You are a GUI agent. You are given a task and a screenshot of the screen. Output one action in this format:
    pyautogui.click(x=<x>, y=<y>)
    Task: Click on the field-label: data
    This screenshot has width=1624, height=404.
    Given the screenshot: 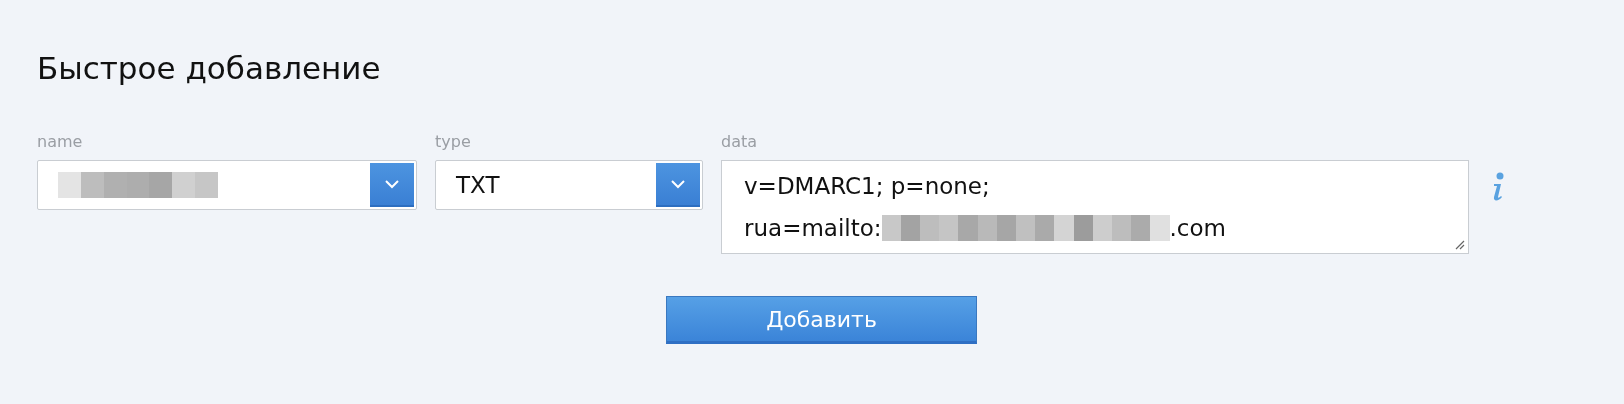 What is the action you would take?
    pyautogui.click(x=740, y=142)
    